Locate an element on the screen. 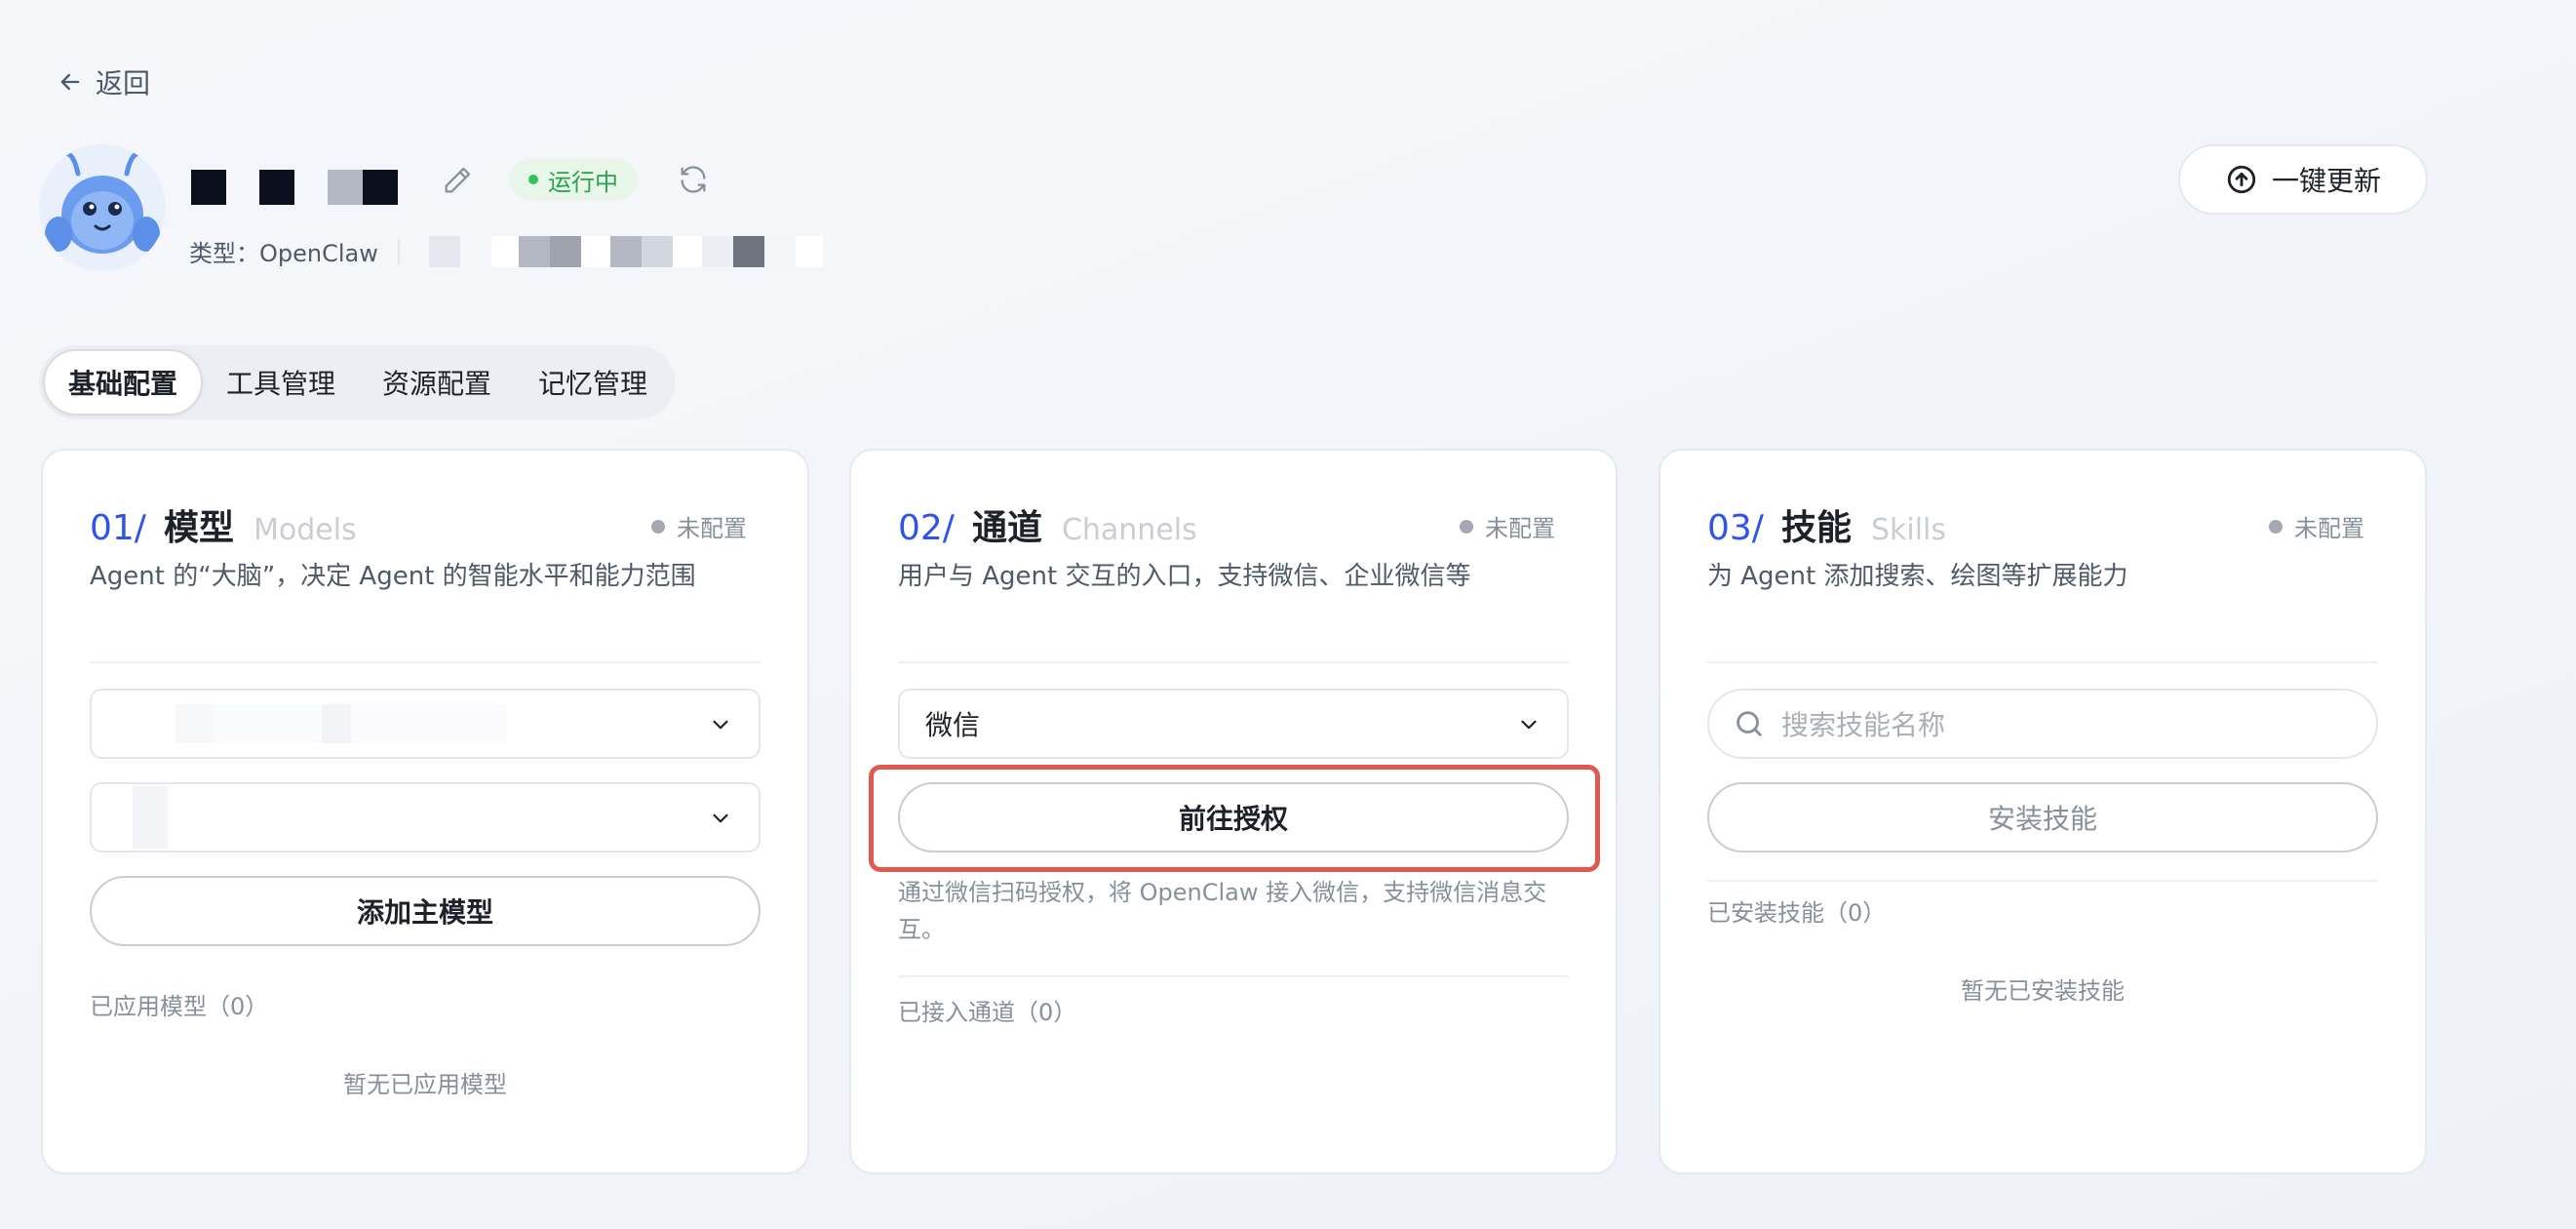 The width and height of the screenshot is (2576, 1229). tab-label: 工具管理 is located at coordinates (281, 384).